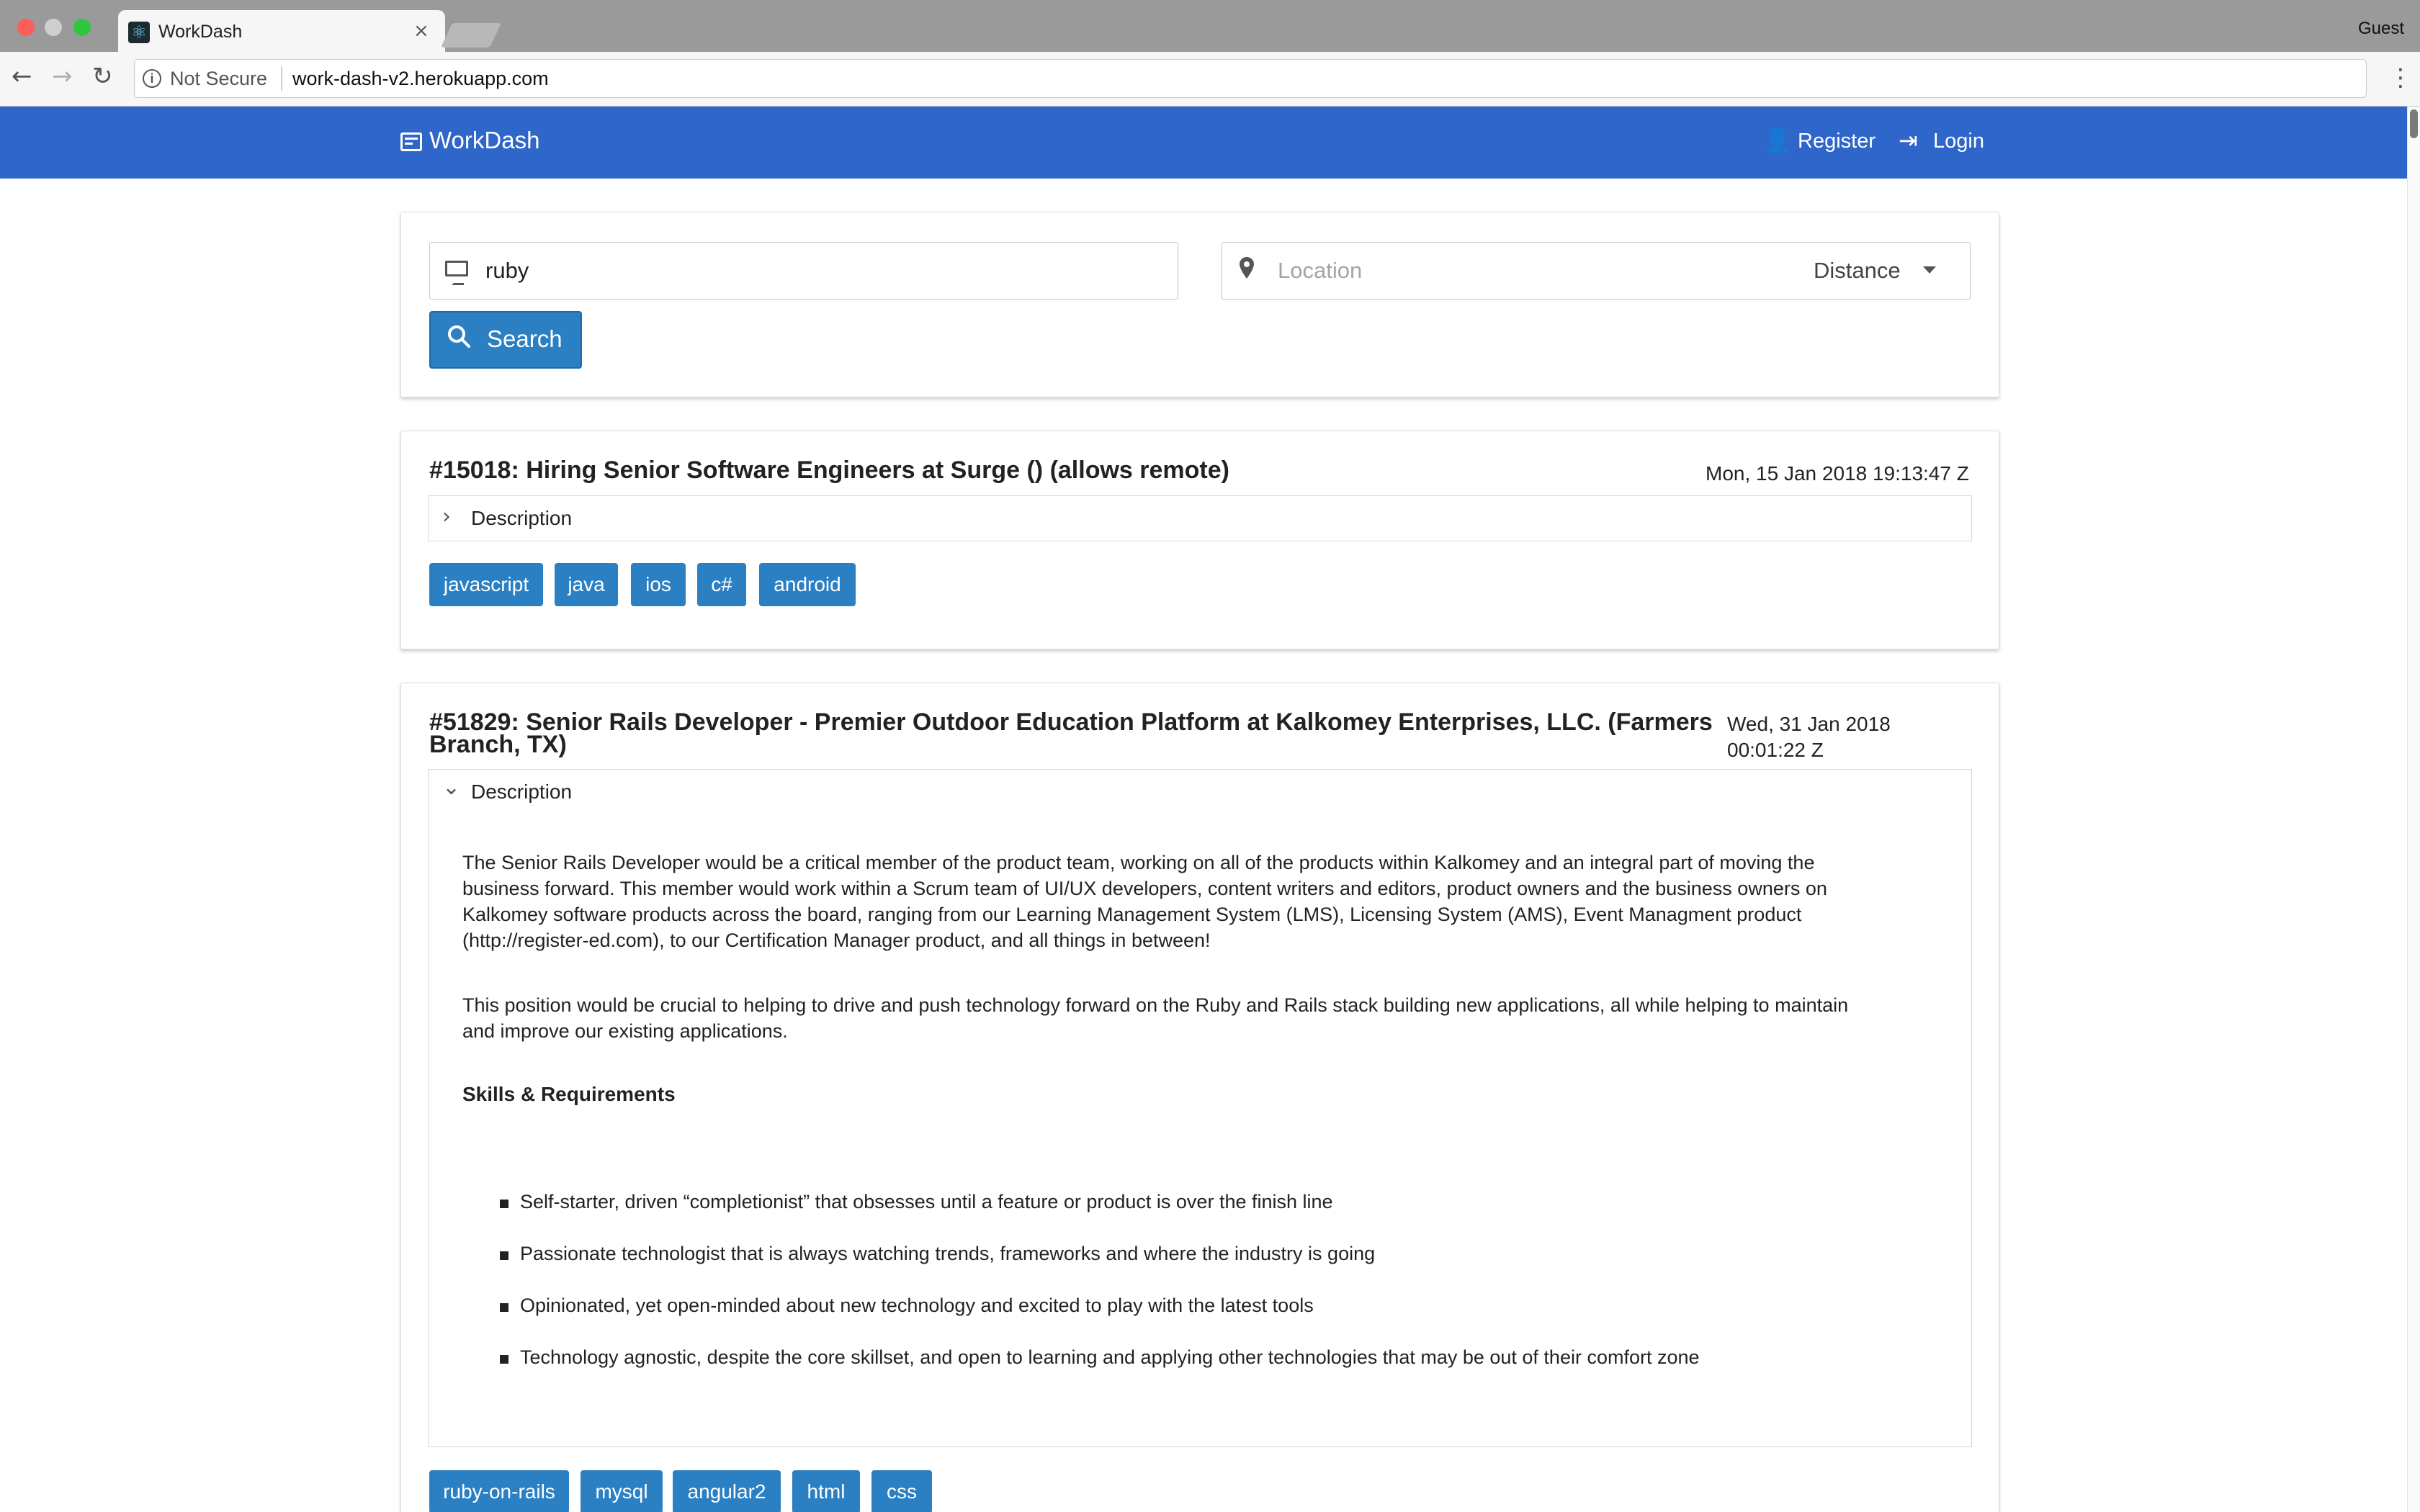 Image resolution: width=2420 pixels, height=1512 pixels. Describe the element at coordinates (507, 271) in the screenshot. I see `keyword-input-value: ruby` at that location.